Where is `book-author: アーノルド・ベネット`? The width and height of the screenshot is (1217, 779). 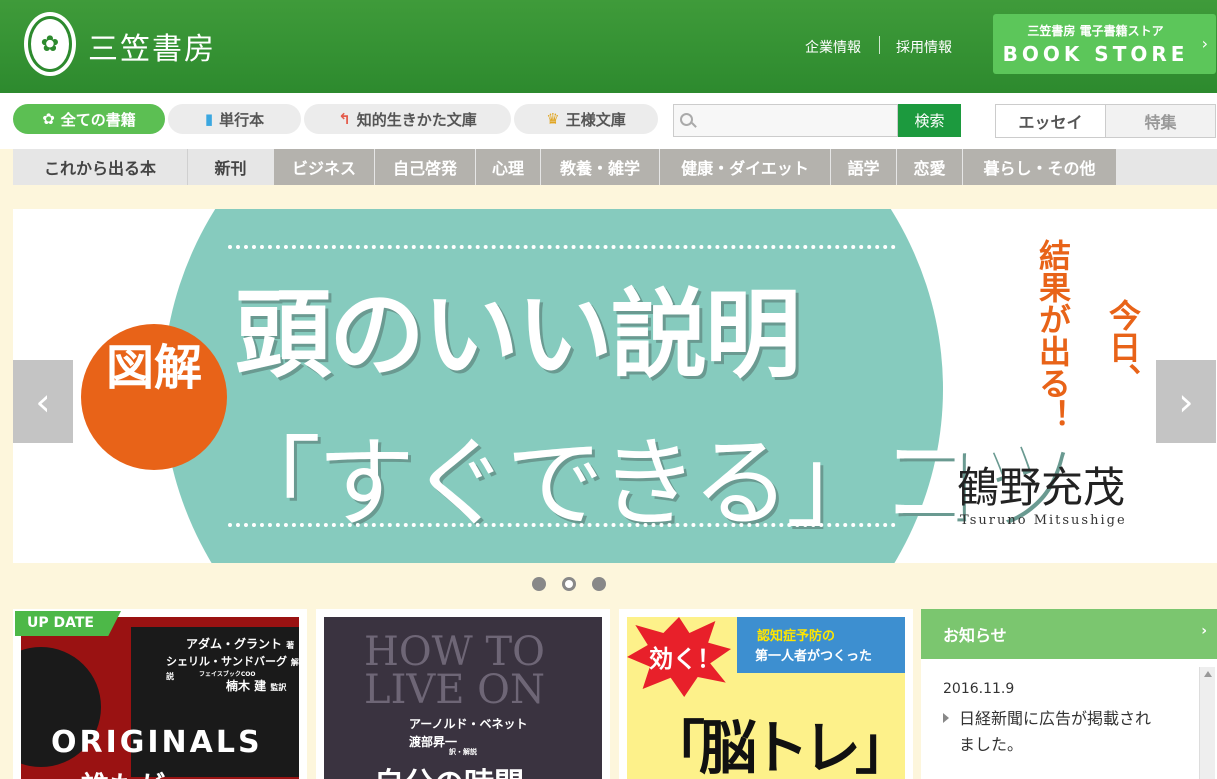 book-author: アーノルド・ベネット is located at coordinates (468, 724).